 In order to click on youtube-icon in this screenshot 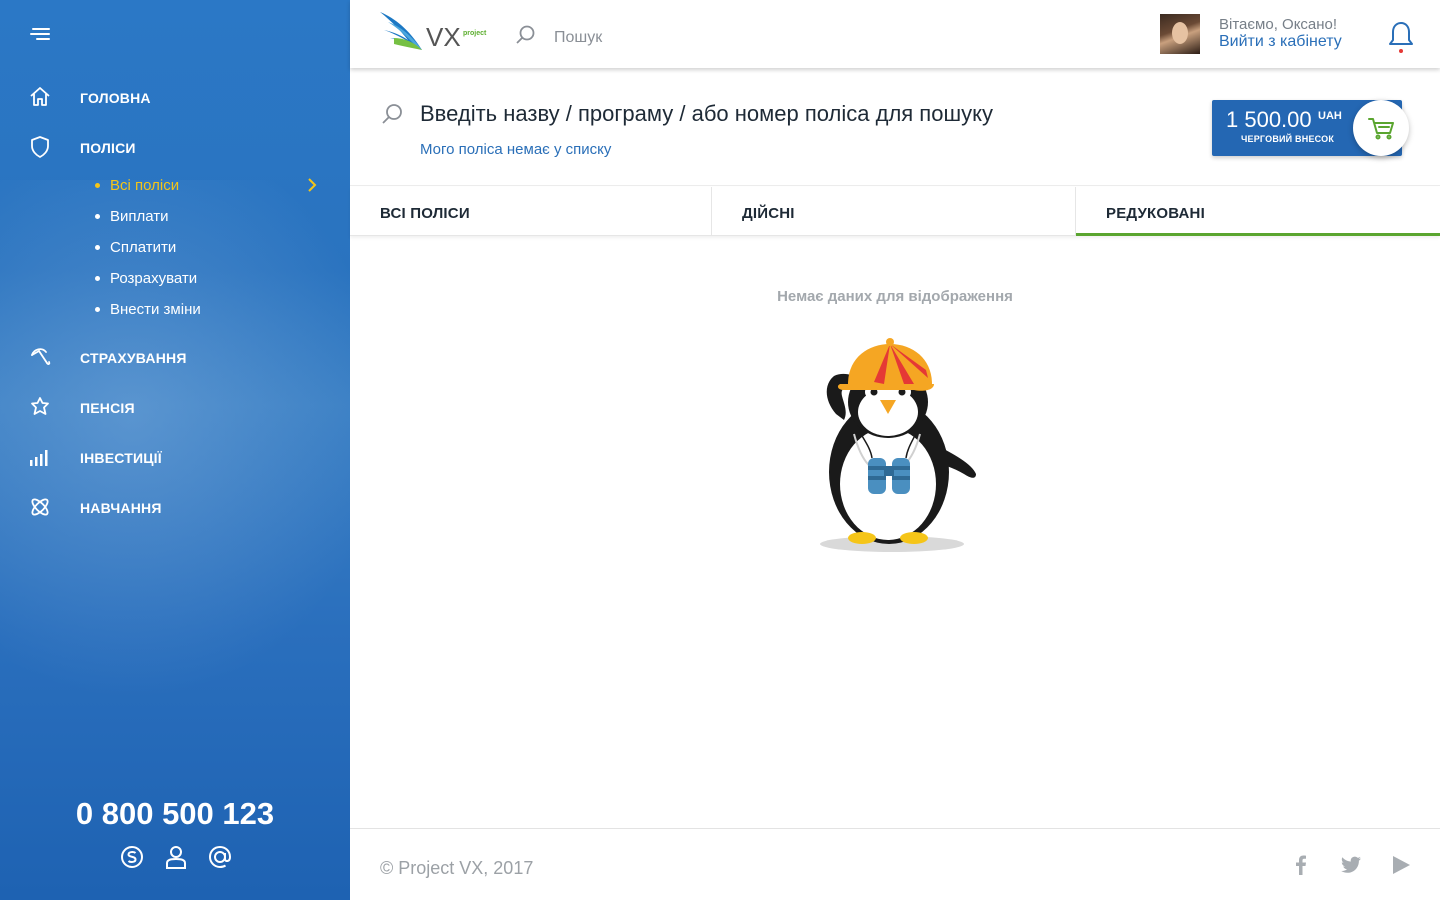, I will do `click(1401, 865)`.